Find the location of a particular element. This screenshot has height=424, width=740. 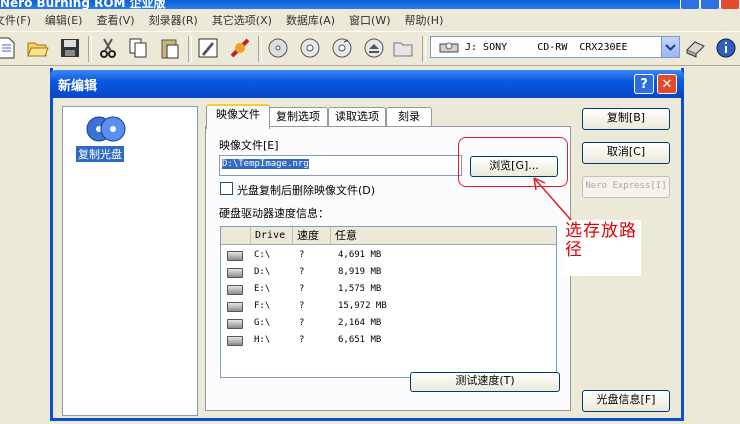

save-icon is located at coordinates (70, 48).